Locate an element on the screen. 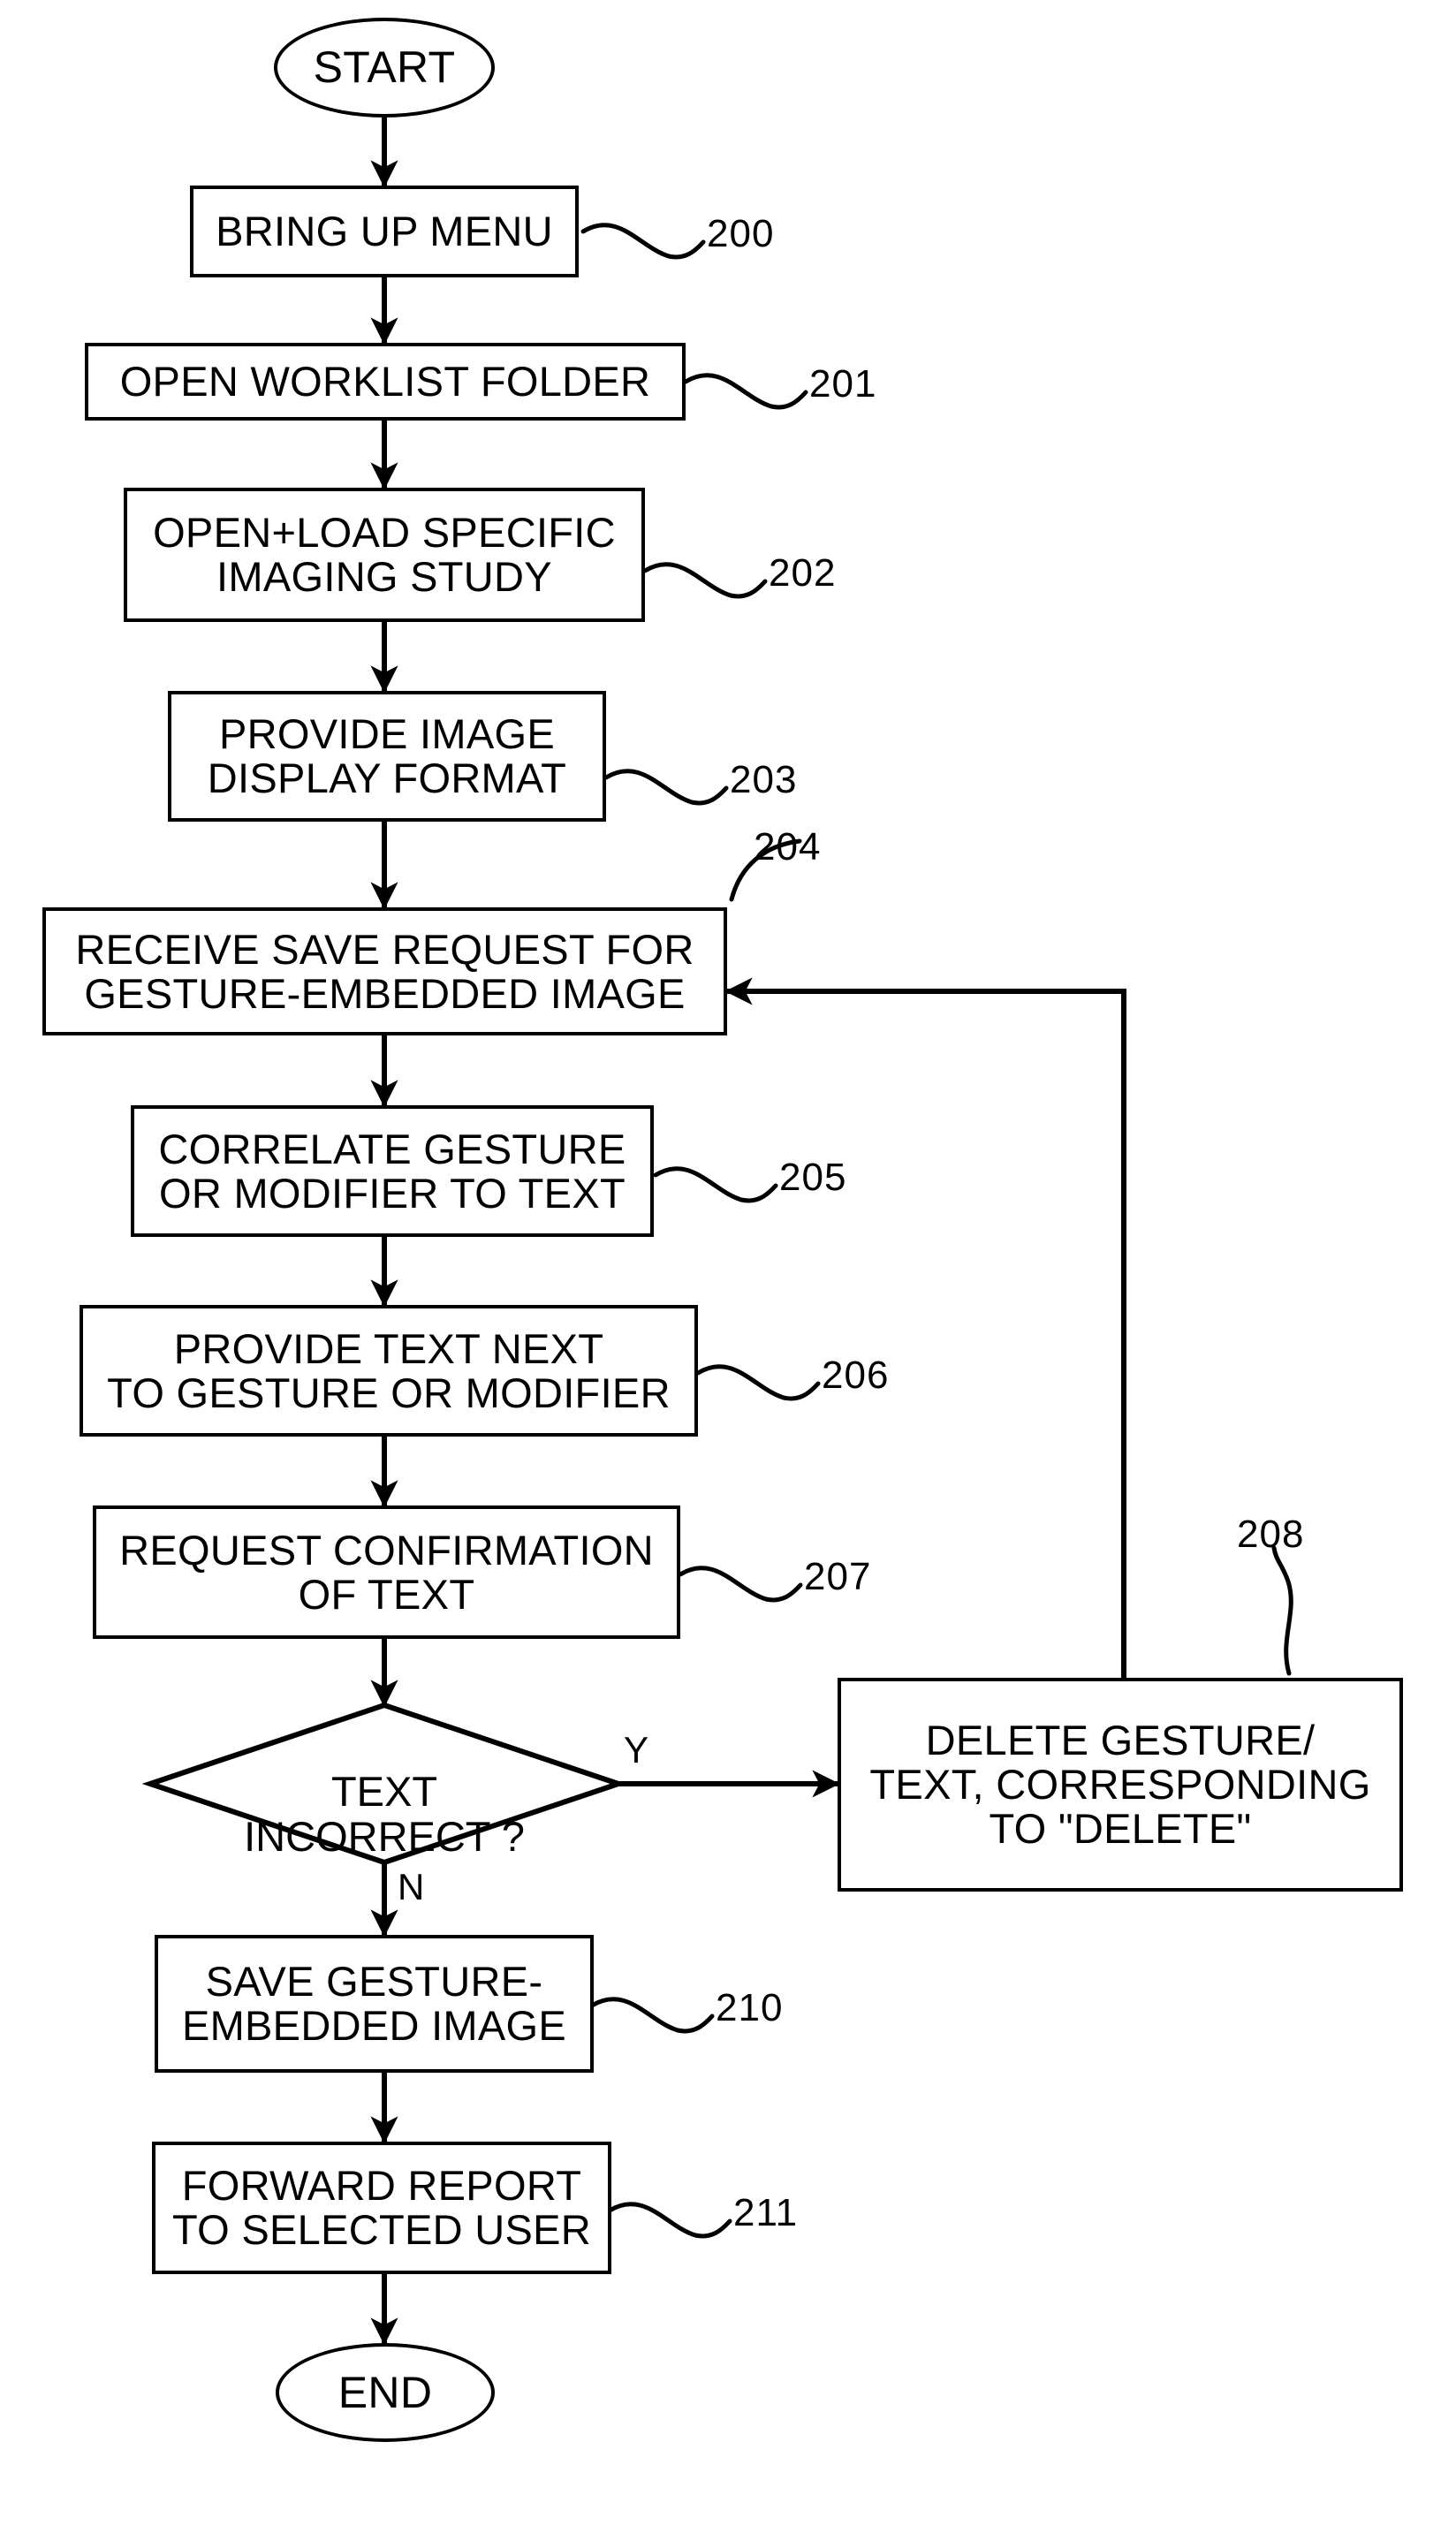 The image size is (1456, 2533). reference-numeral-203: 203 is located at coordinates (764, 779).